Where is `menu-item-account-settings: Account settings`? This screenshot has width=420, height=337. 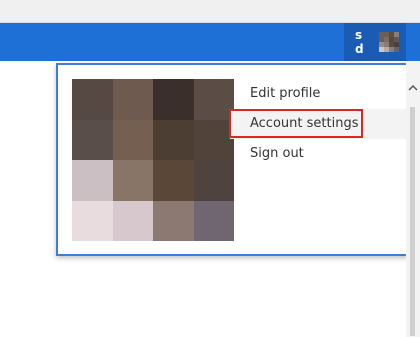 menu-item-account-settings: Account settings is located at coordinates (318, 124).